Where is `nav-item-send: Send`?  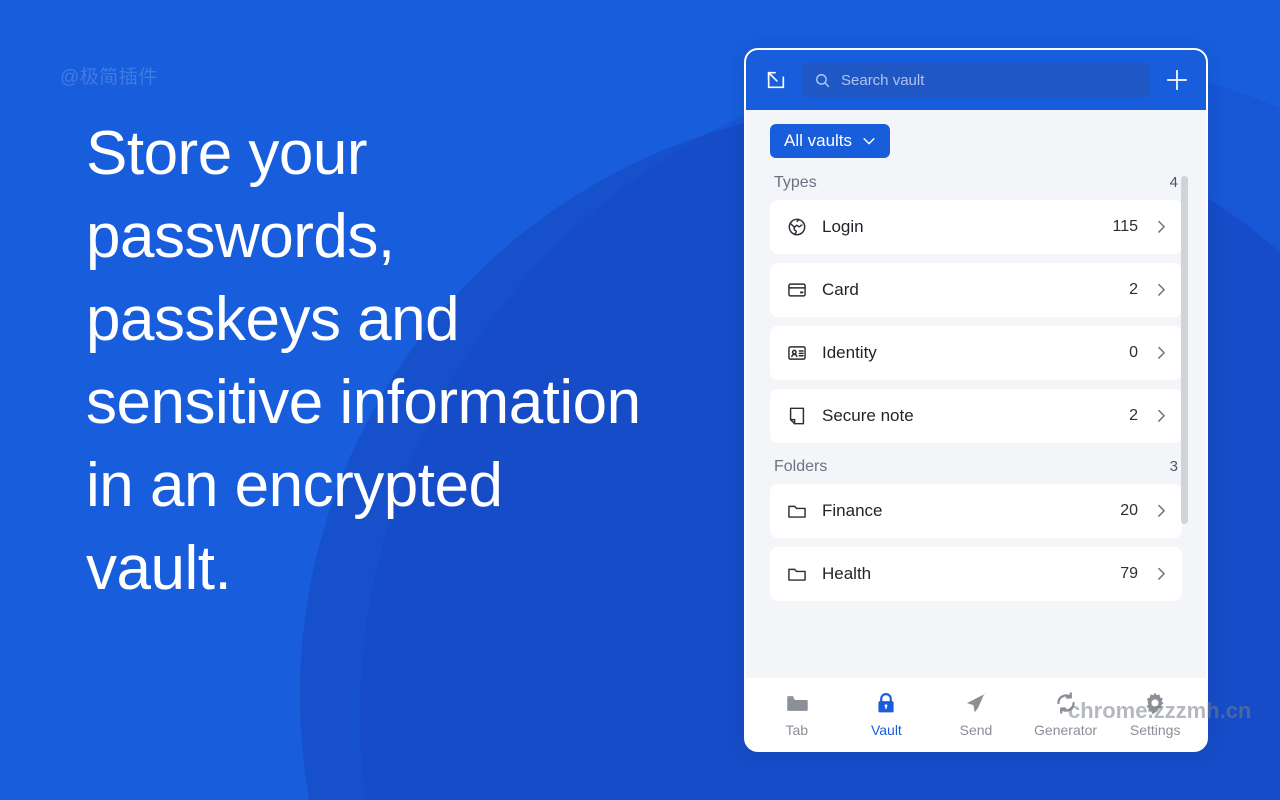 nav-item-send: Send is located at coordinates (976, 714).